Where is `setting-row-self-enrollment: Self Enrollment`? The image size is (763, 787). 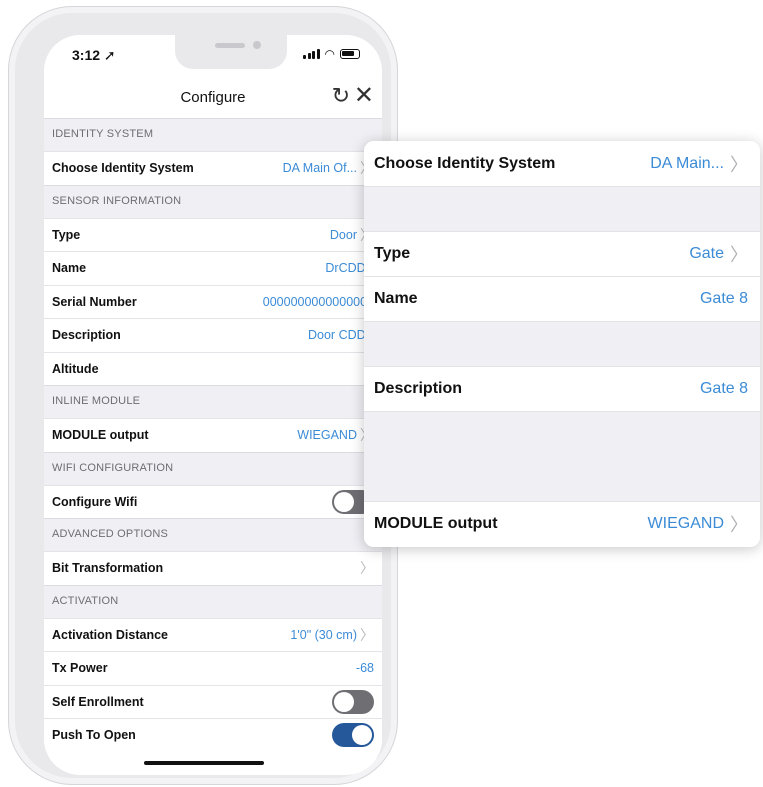 setting-row-self-enrollment: Self Enrollment is located at coordinates (213, 701).